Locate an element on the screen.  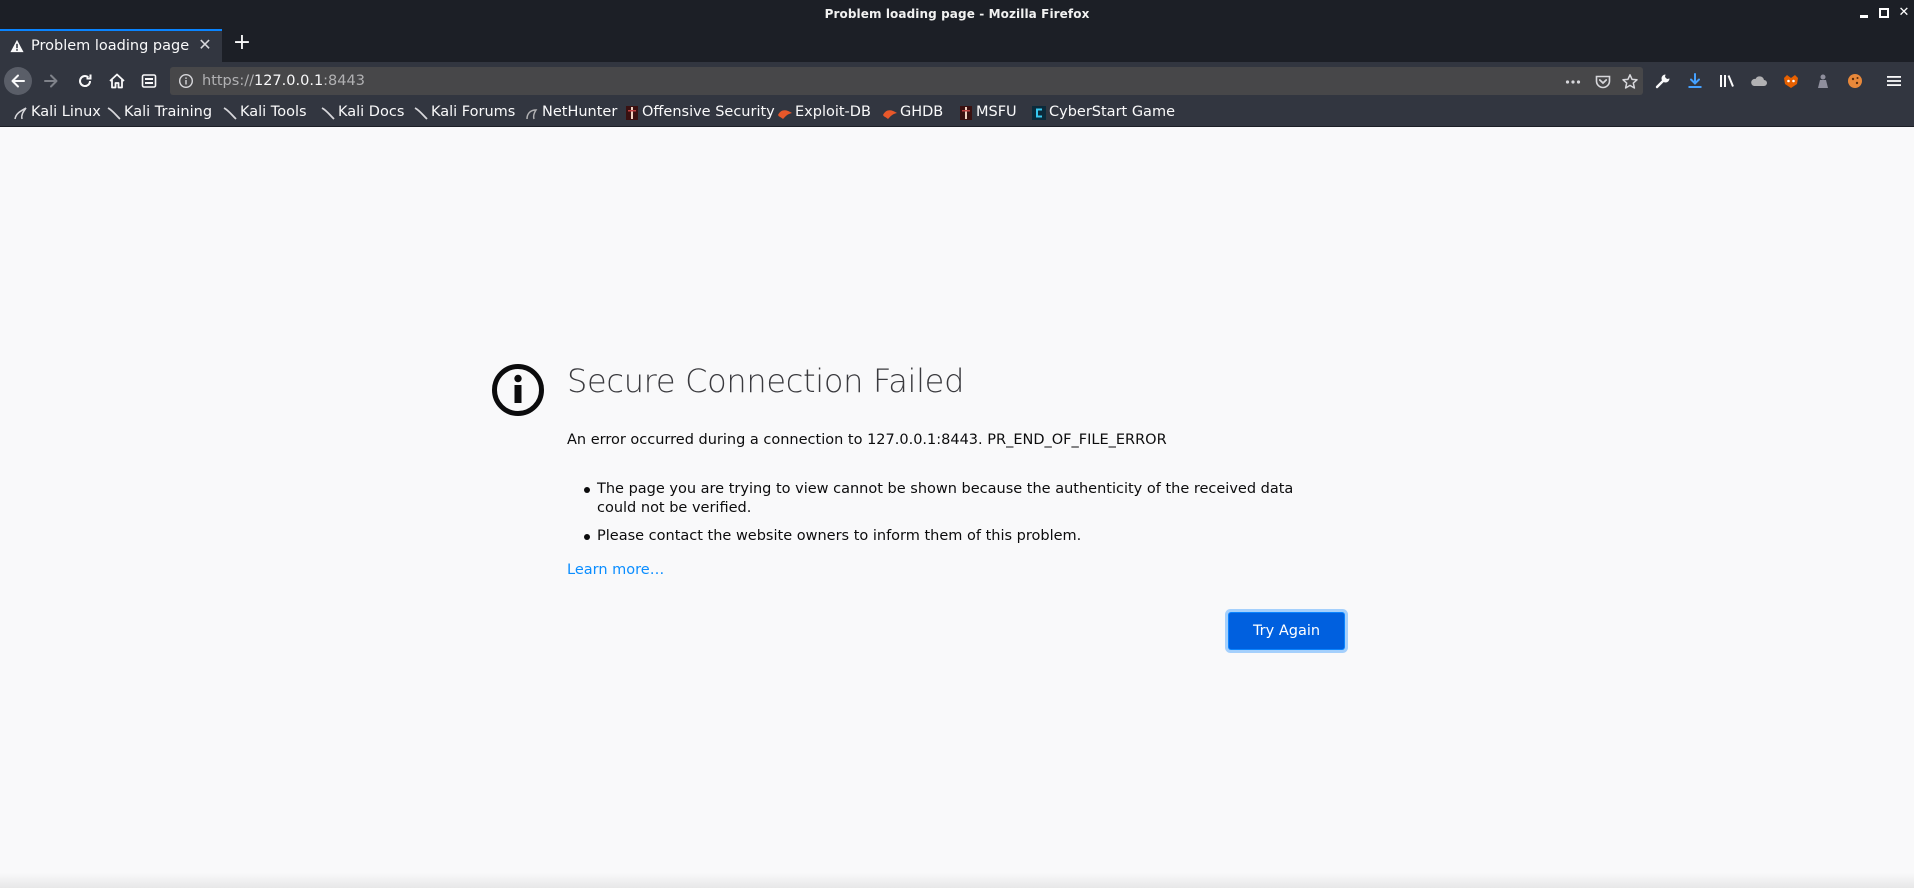
cyberstart-icon is located at coordinates (1039, 113).